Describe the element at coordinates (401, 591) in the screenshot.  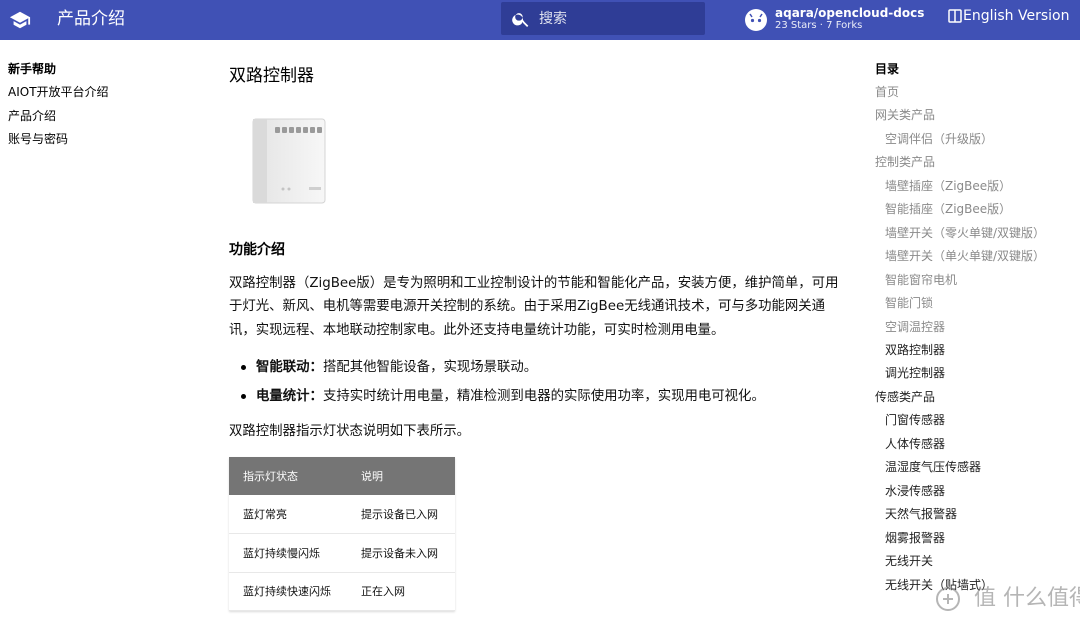
I see `table-cell: 正在入网` at that location.